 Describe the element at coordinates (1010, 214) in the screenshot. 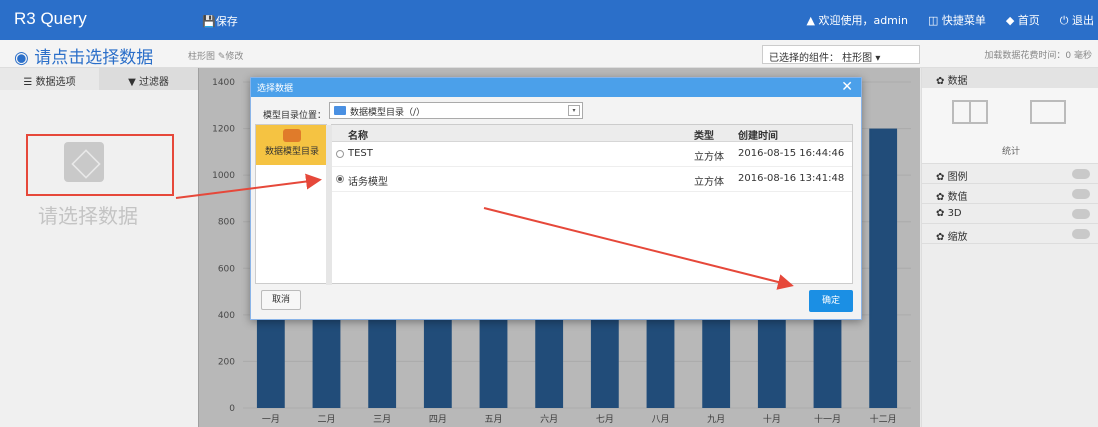

I see `option-3d: ✿ 3D` at that location.